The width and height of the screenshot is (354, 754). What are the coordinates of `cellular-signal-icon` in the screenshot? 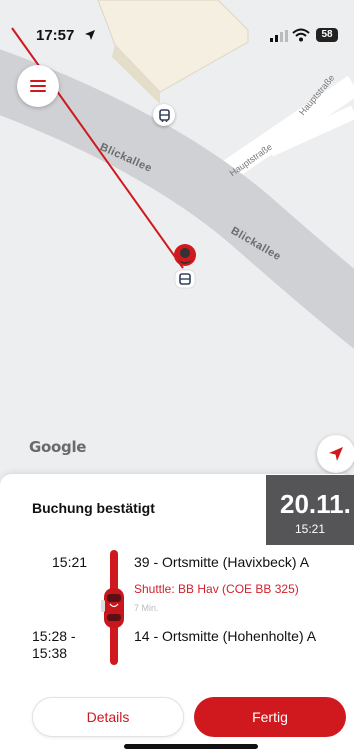 It's located at (279, 36).